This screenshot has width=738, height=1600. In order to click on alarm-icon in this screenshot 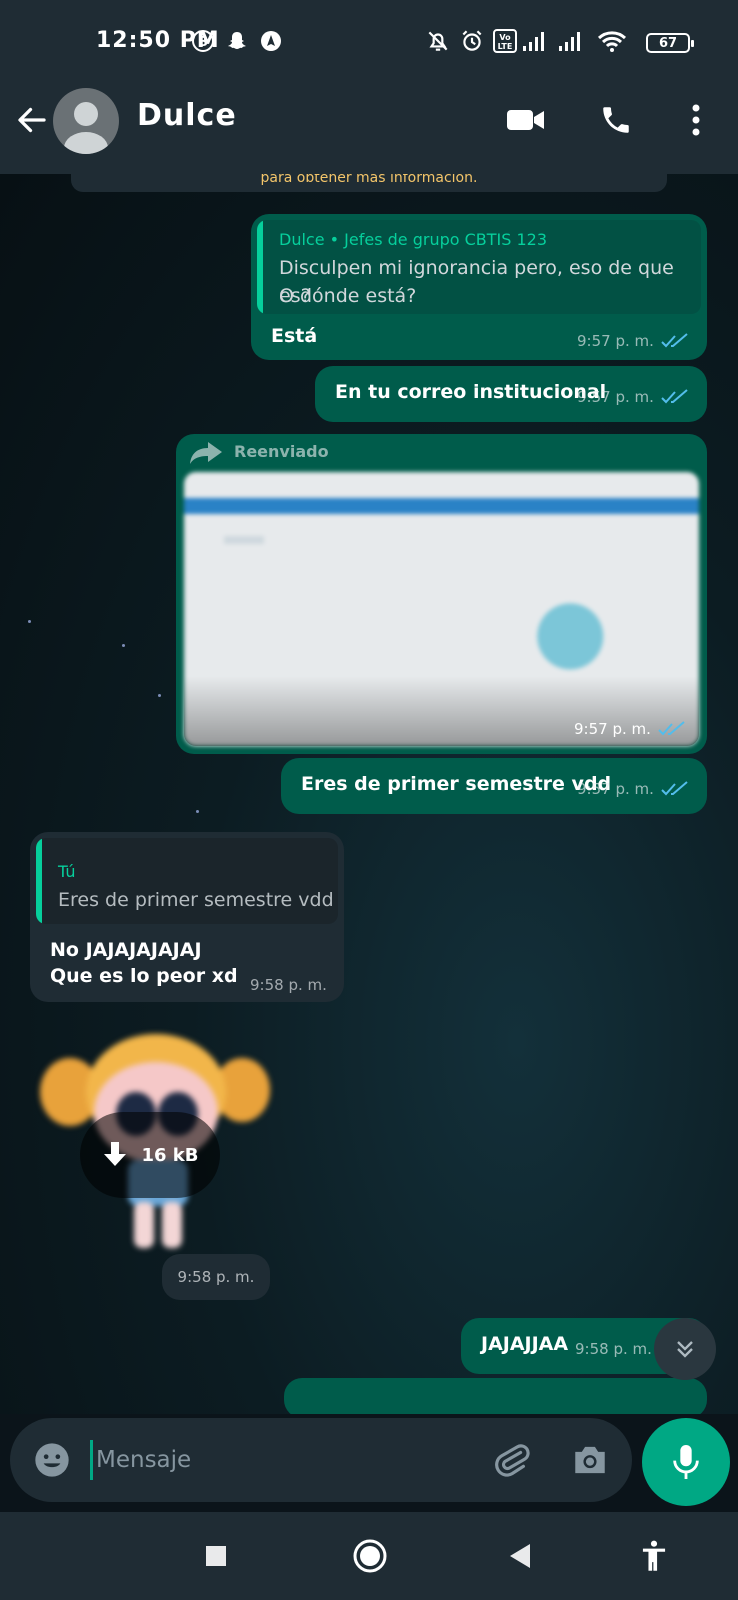, I will do `click(472, 41)`.